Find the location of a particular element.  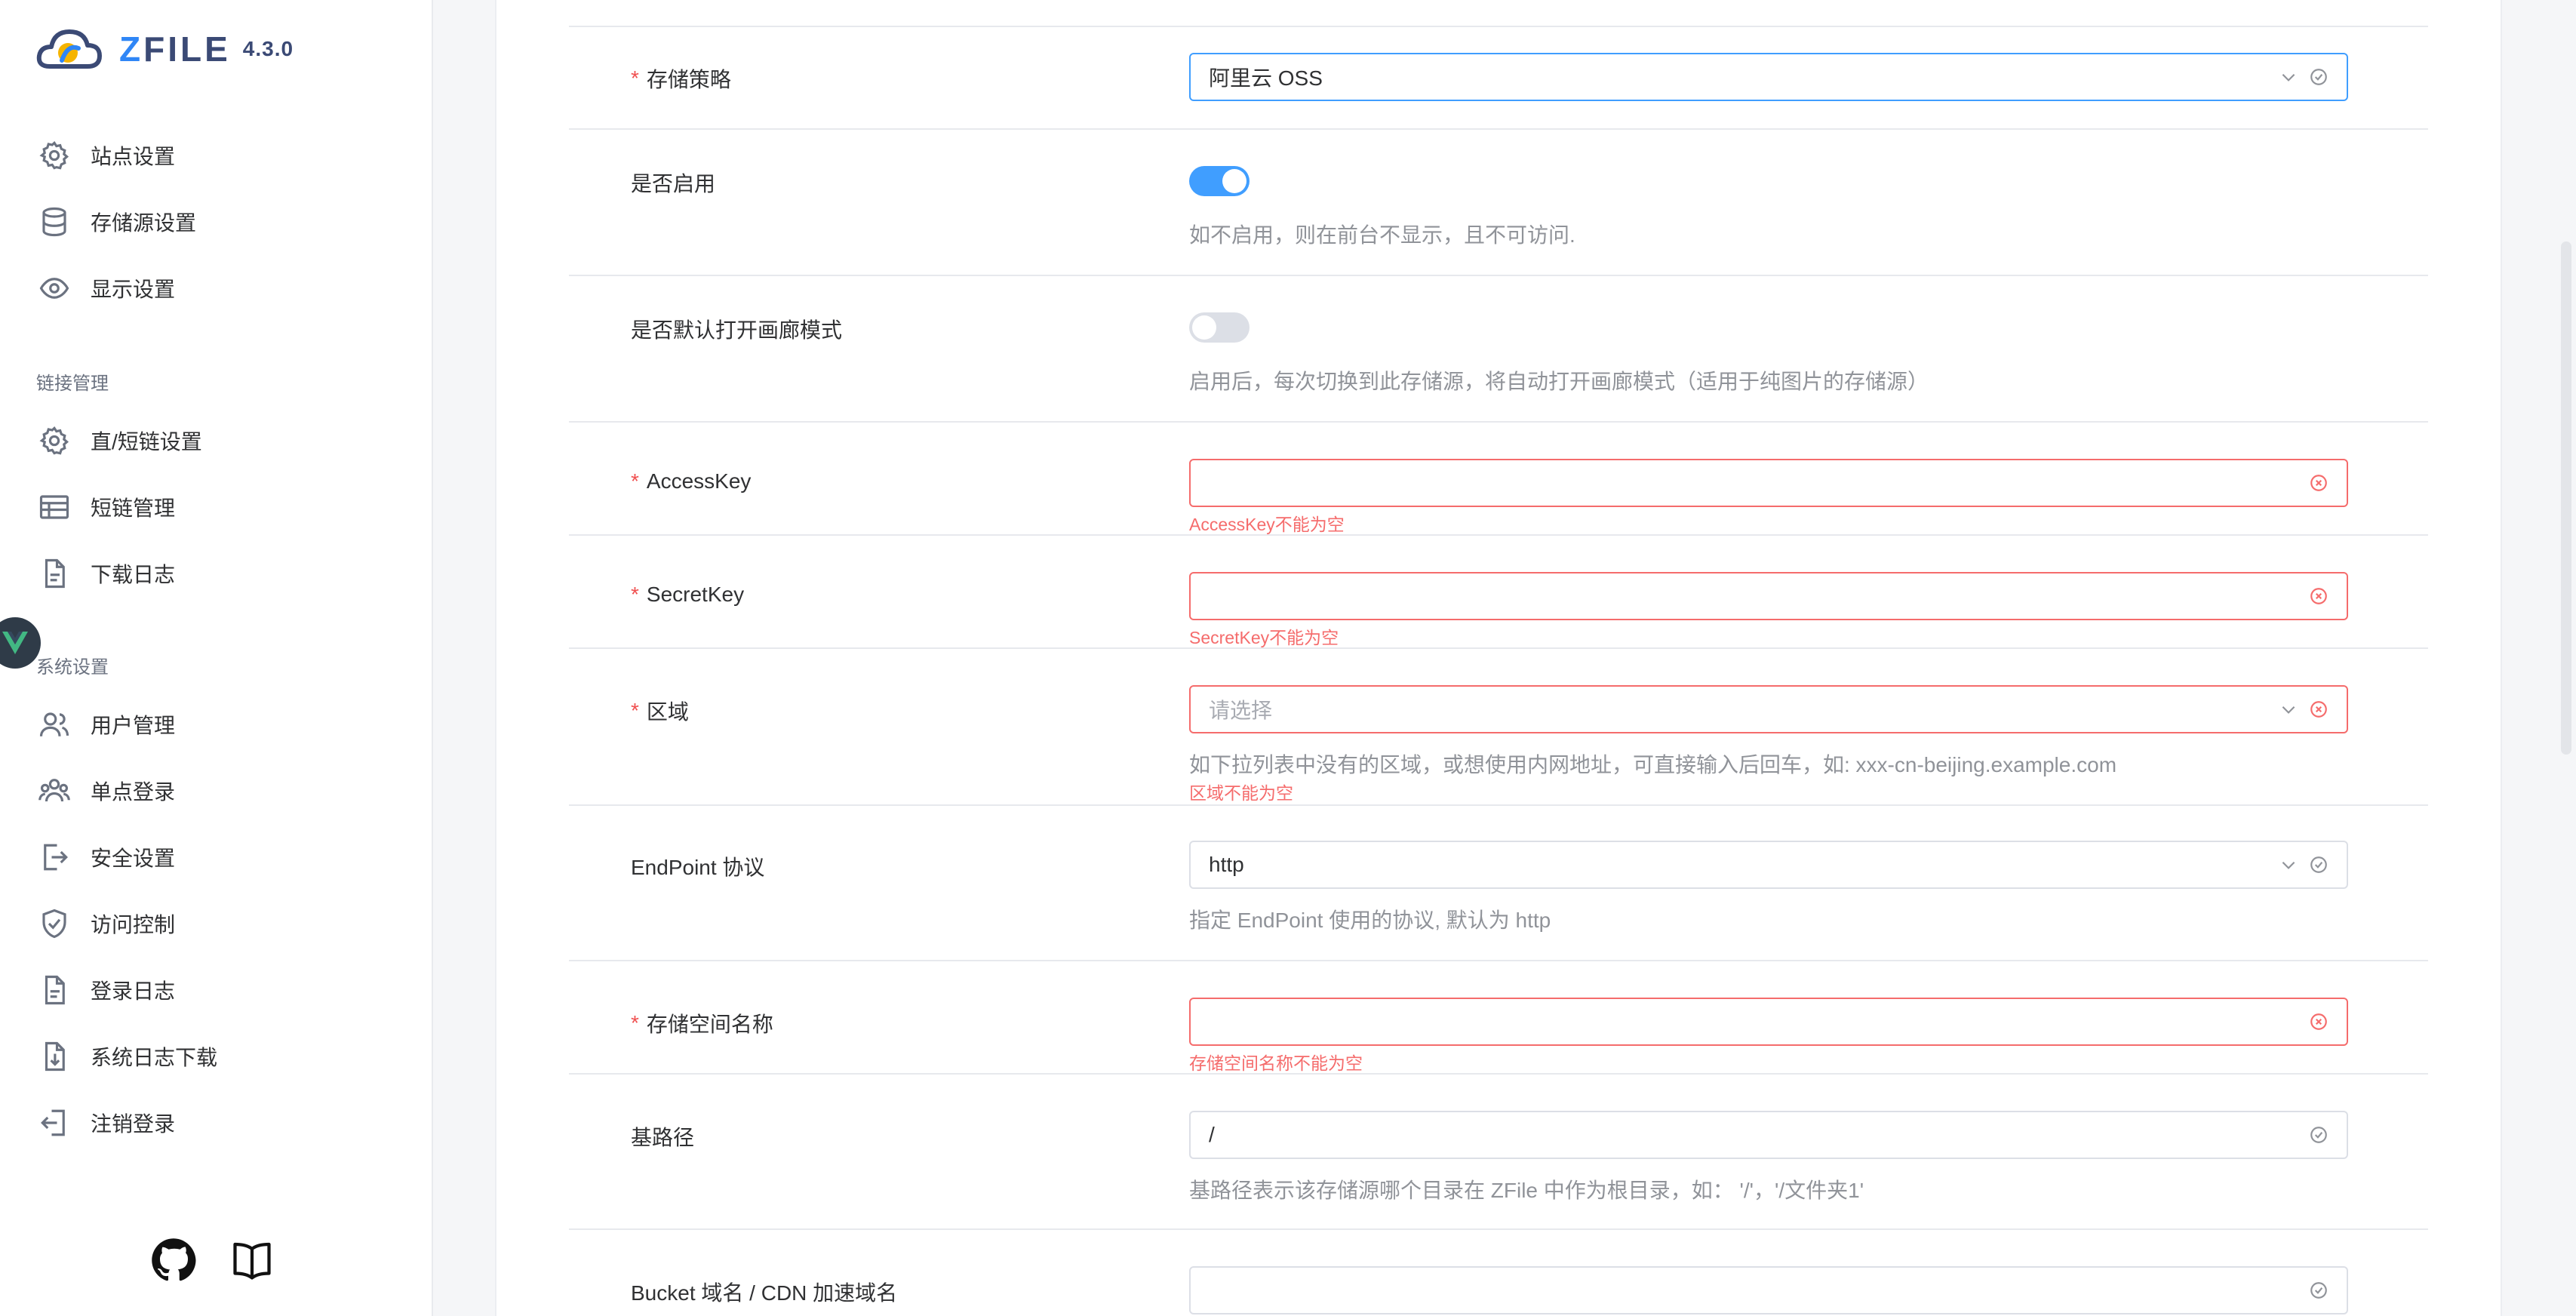

logo-text: ZFILE is located at coordinates (175, 49).